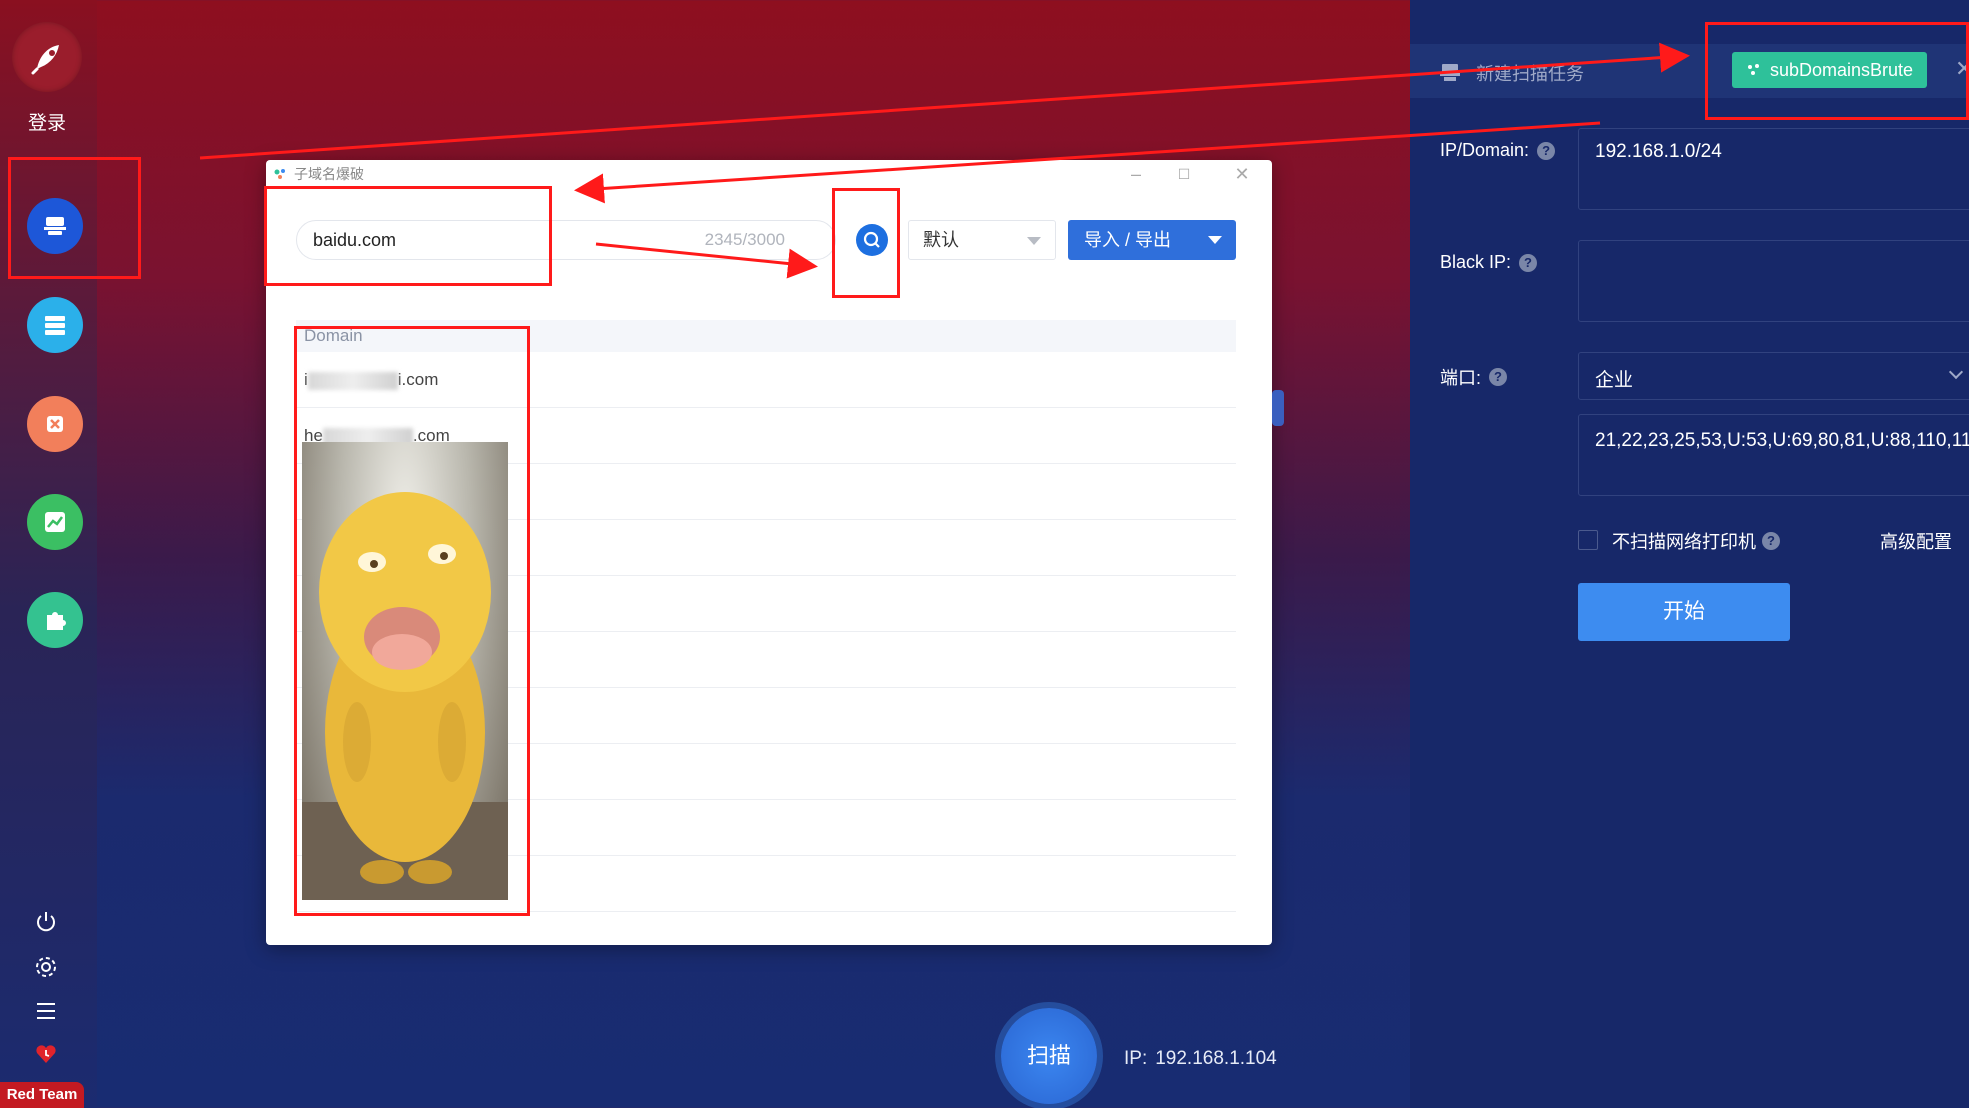 The height and width of the screenshot is (1108, 1969). I want to click on table-header-domain: Domain, so click(766, 336).